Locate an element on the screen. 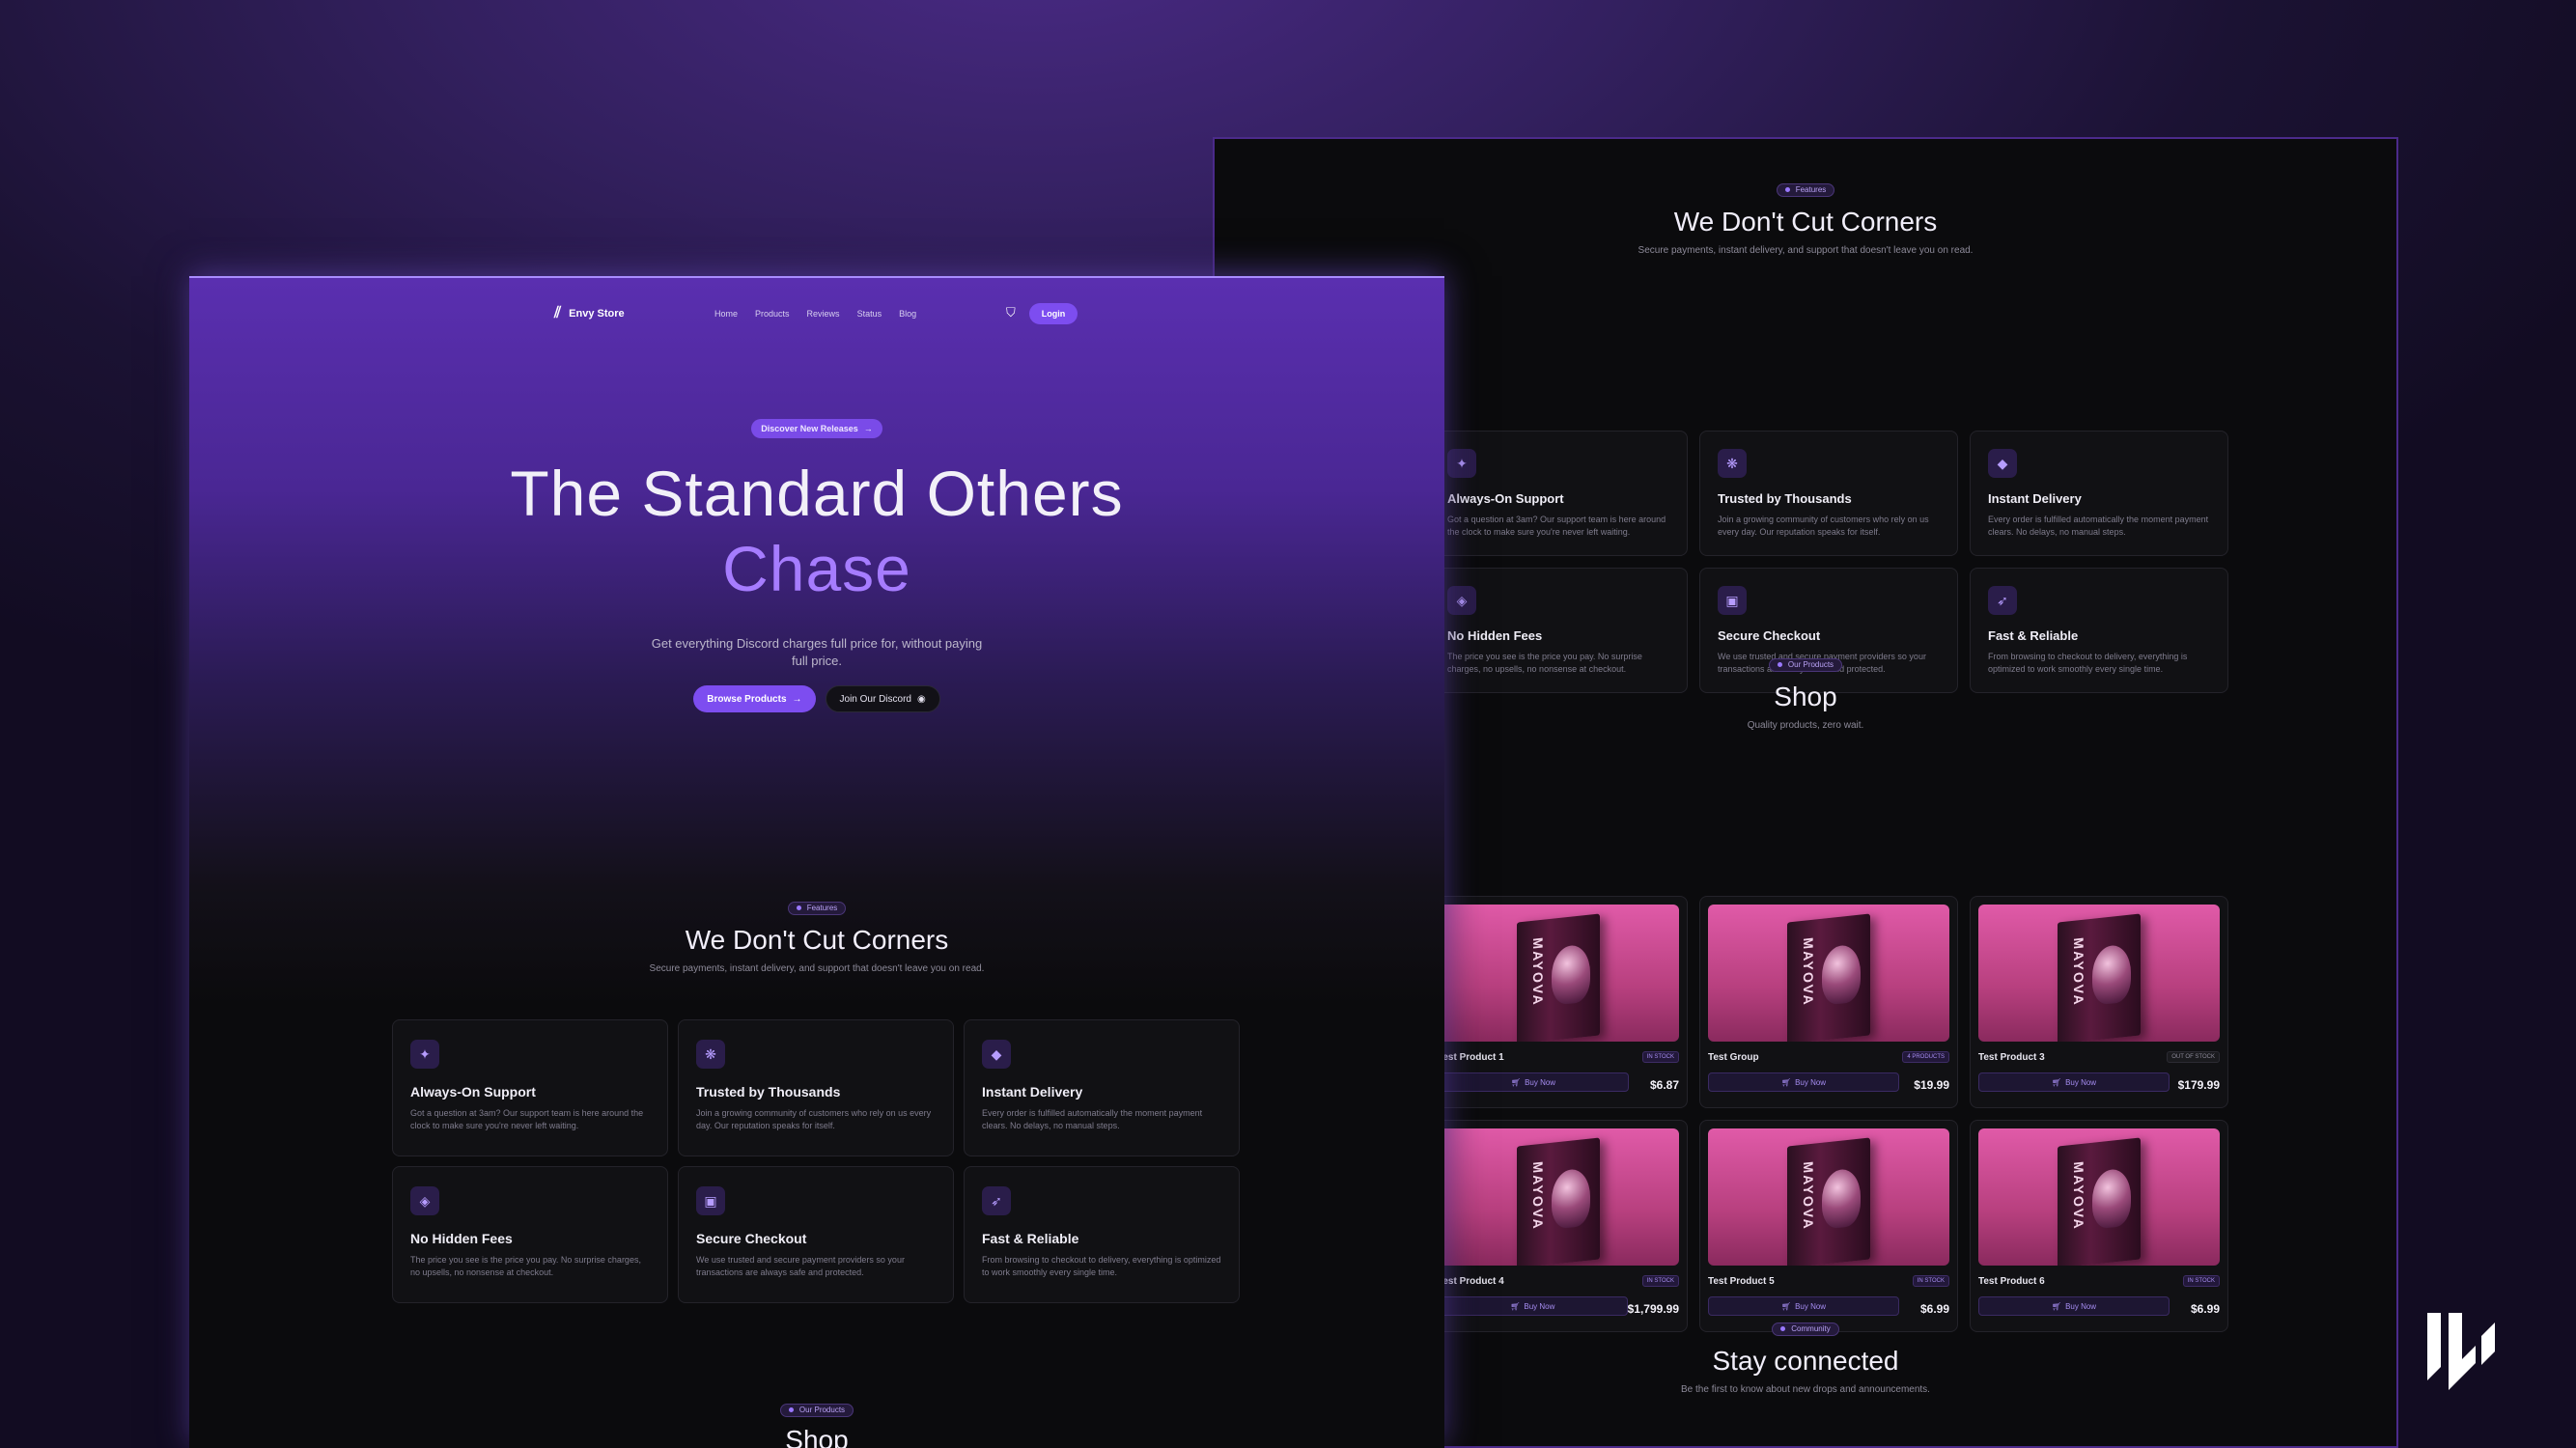 The width and height of the screenshot is (2576, 1448). product-name: Test Product 5 is located at coordinates (1742, 1281).